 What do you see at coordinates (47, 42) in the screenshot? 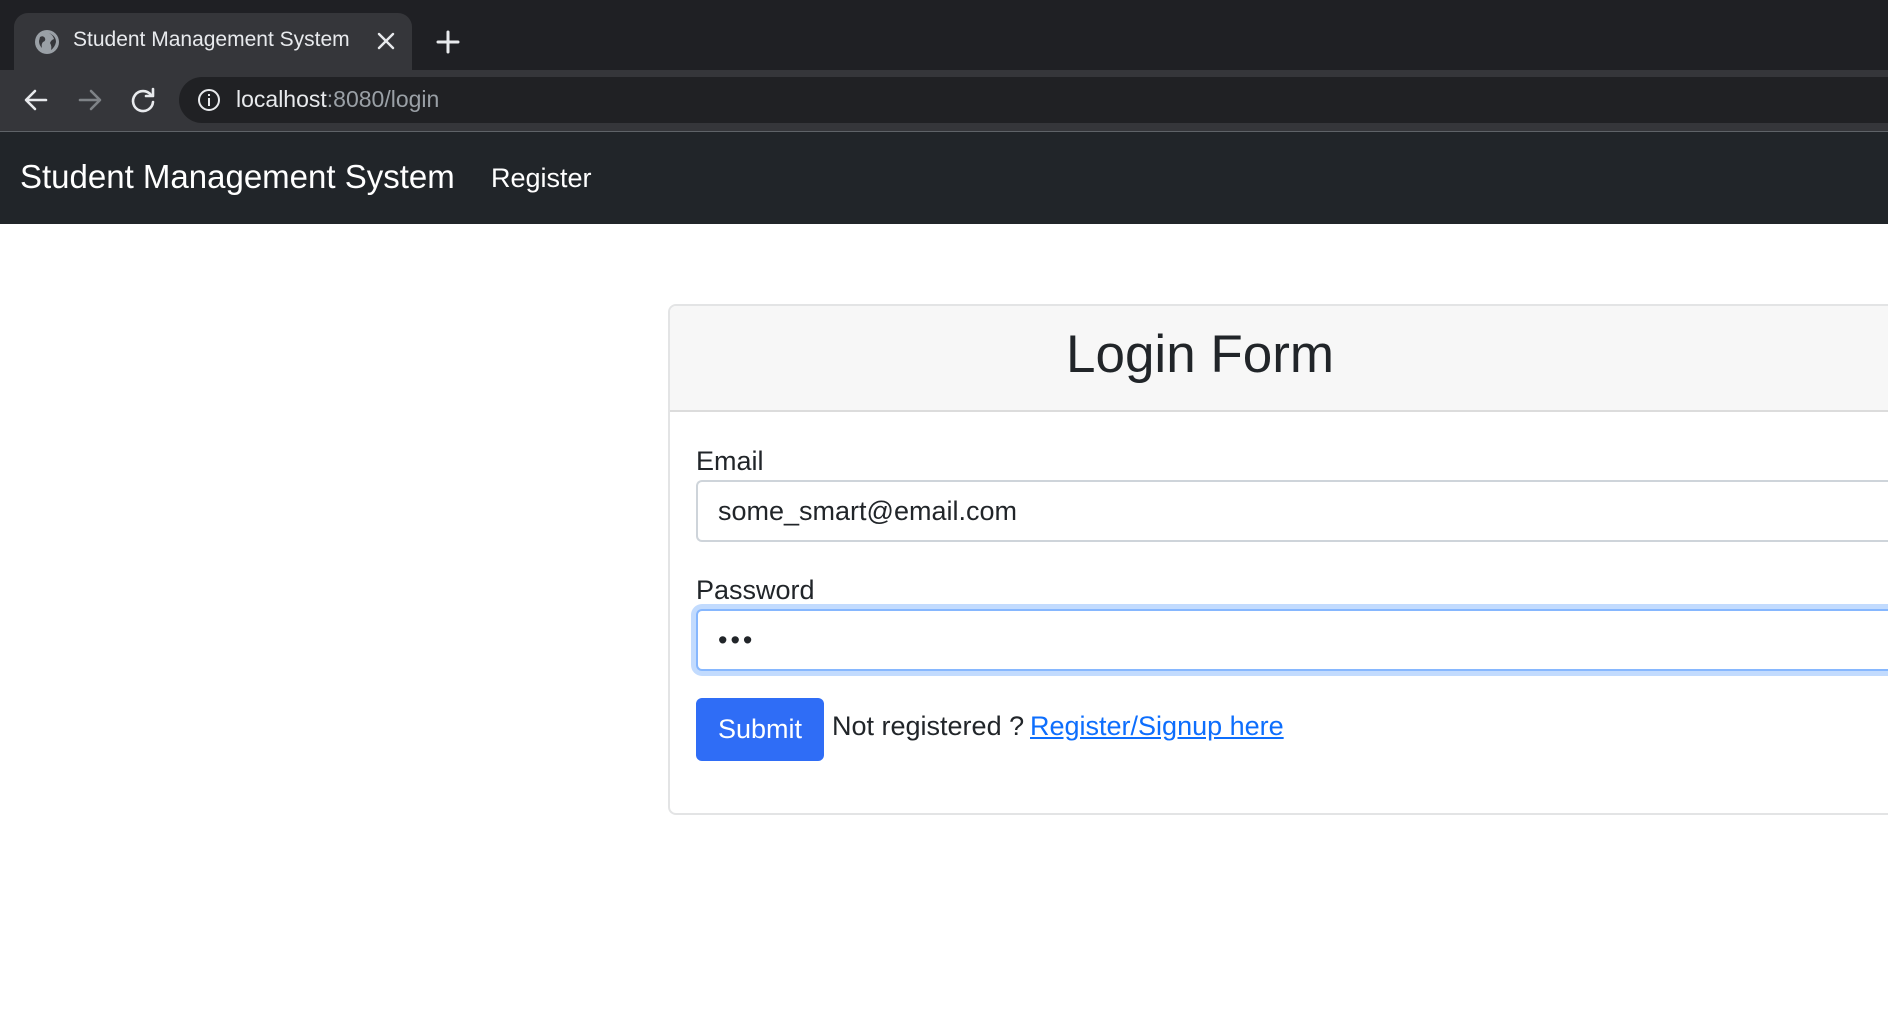
I see `globe-icon` at bounding box center [47, 42].